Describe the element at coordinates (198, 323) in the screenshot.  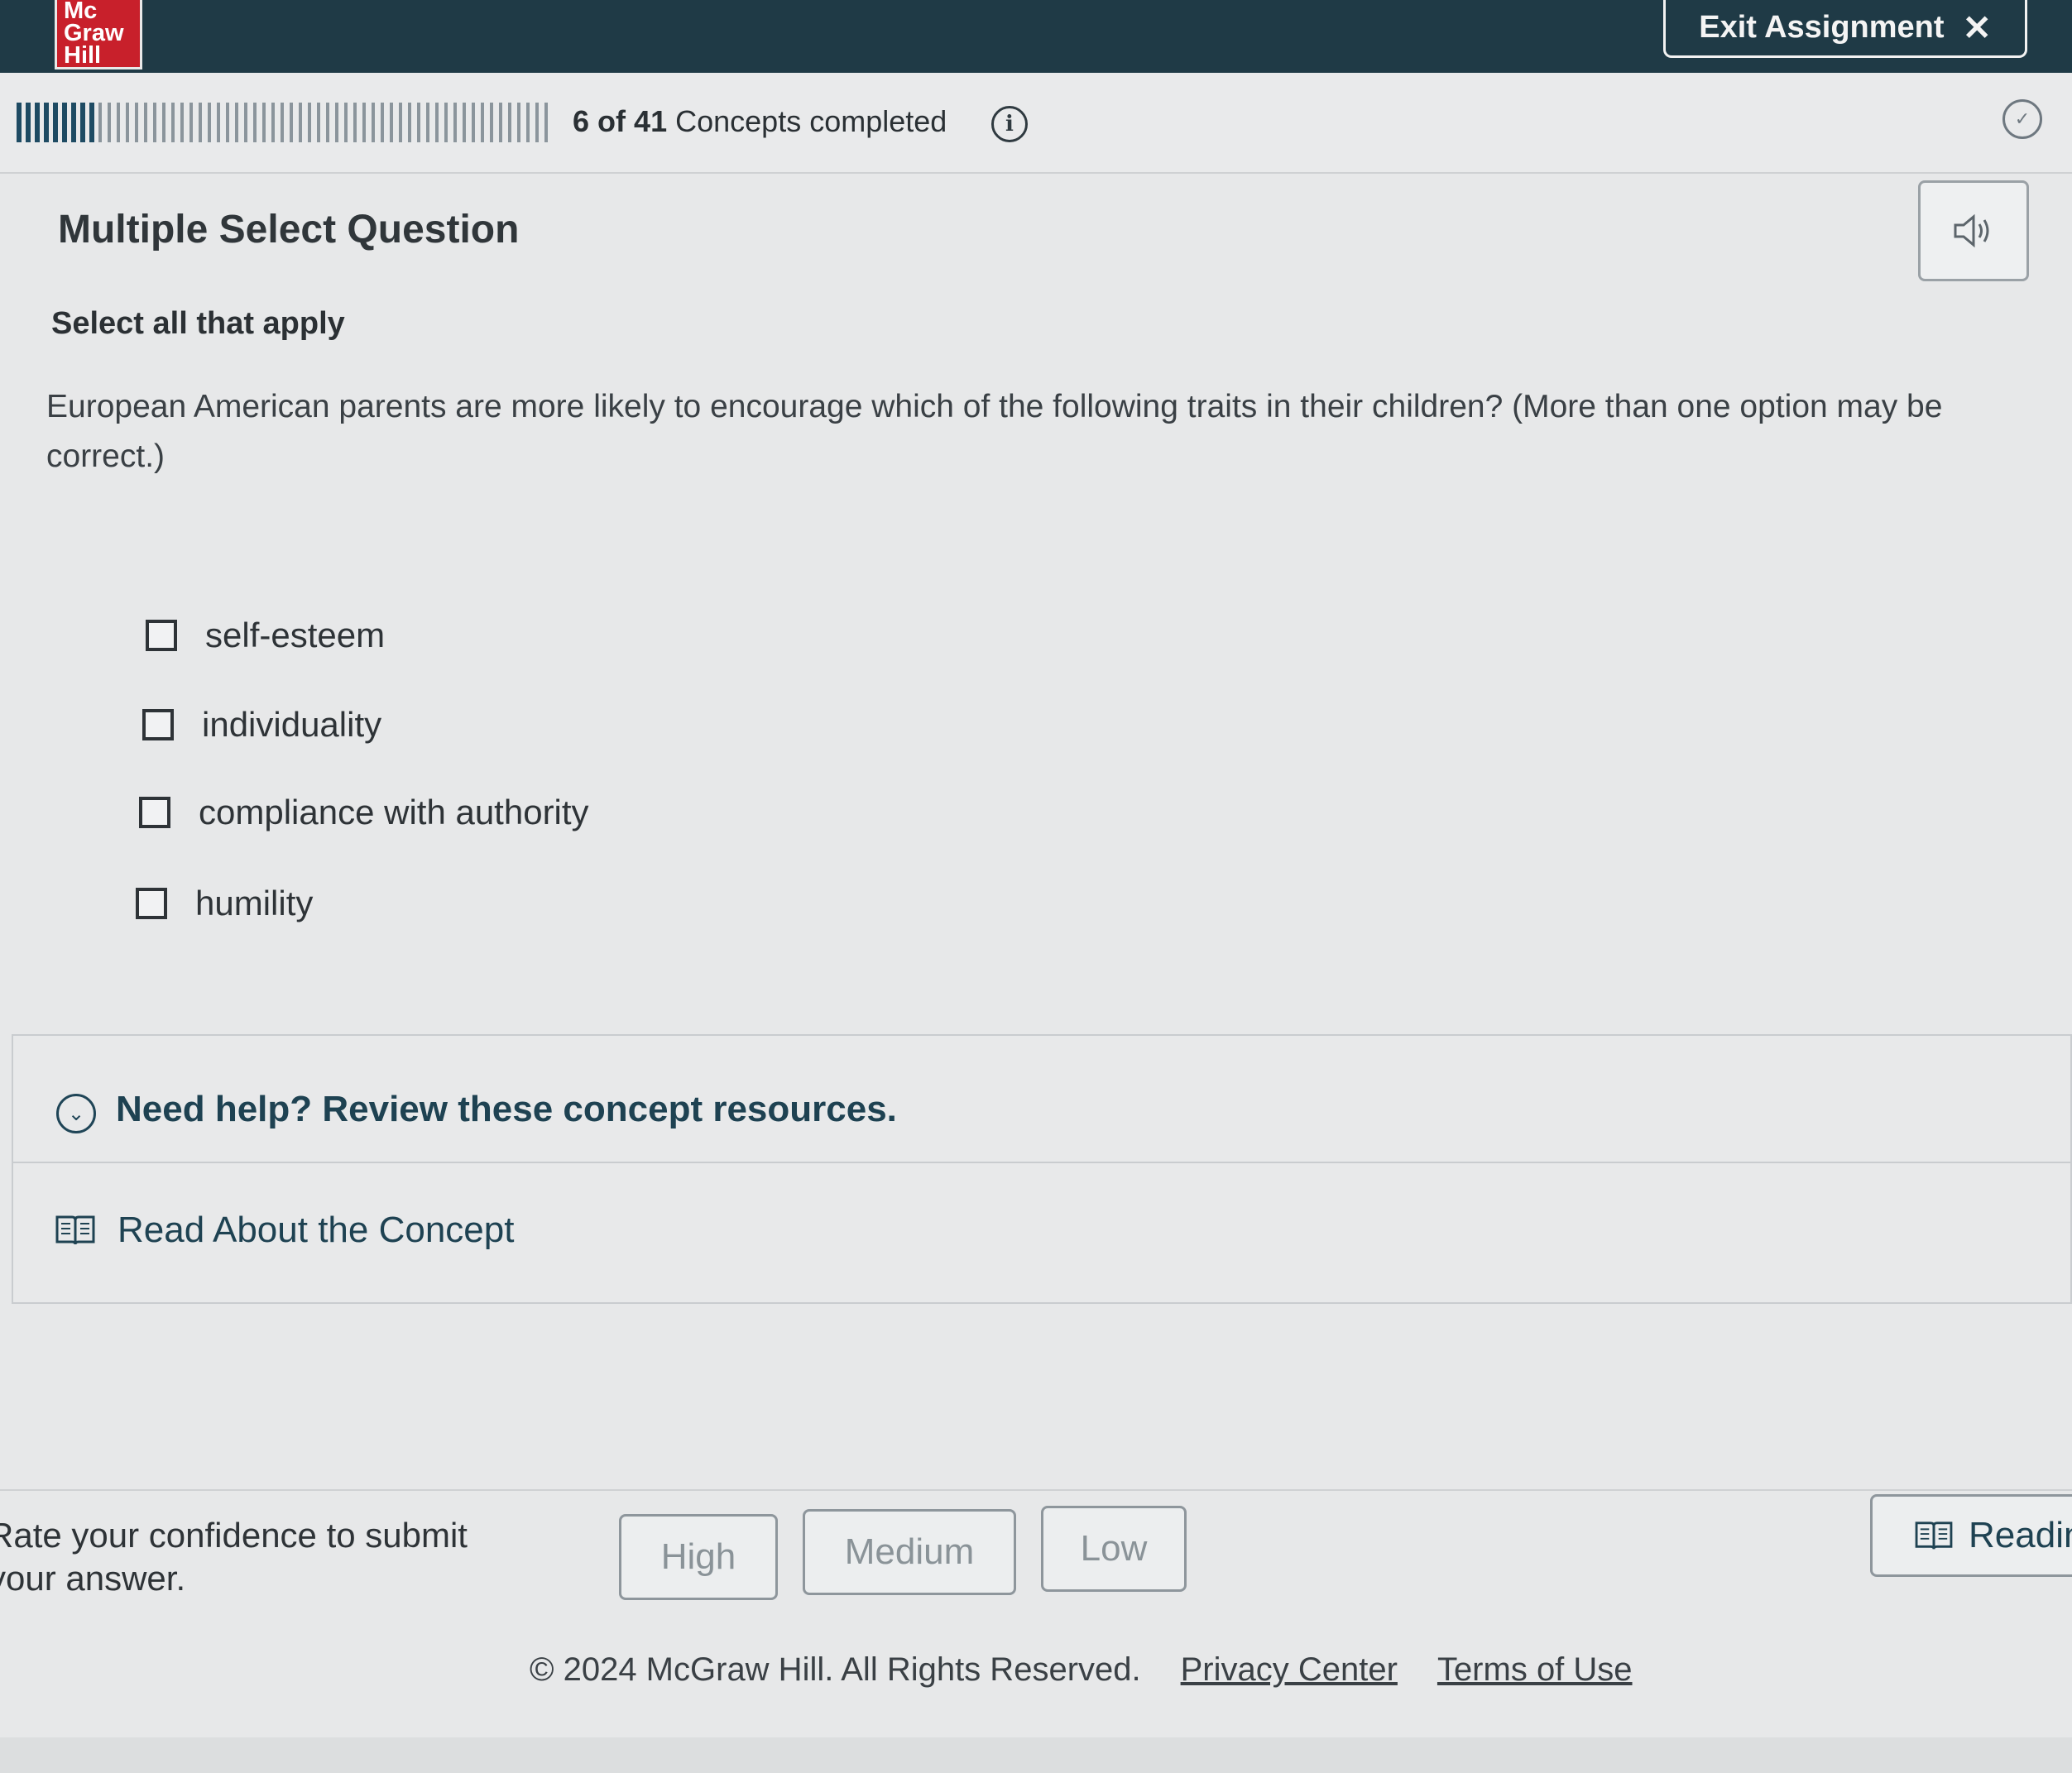
I see `question-instruction: Select all that apply` at that location.